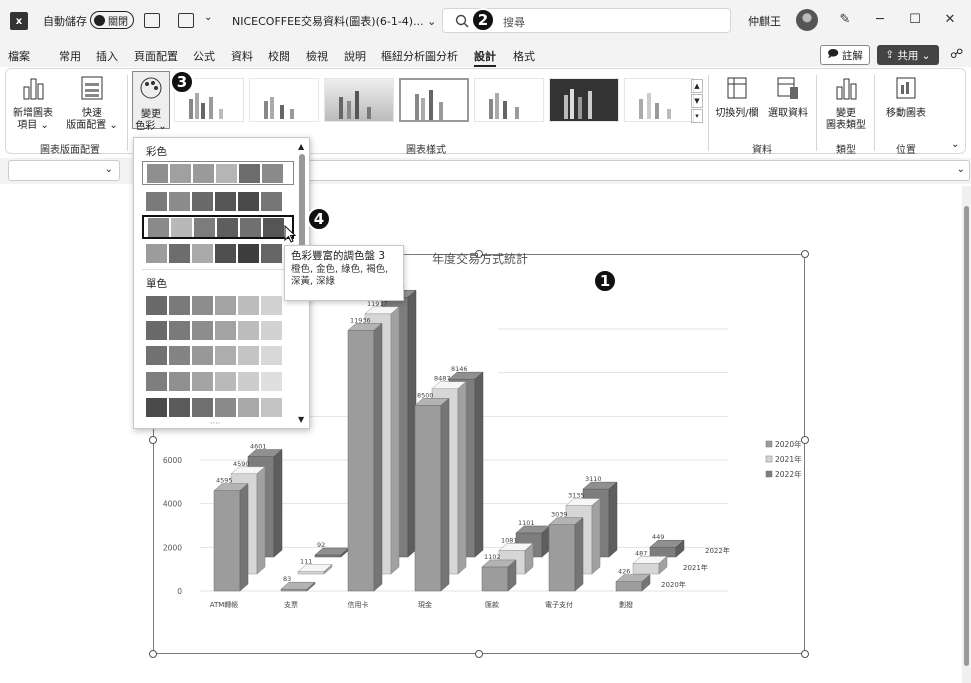 This screenshot has height=683, width=971. I want to click on menu-view: 檢視, so click(317, 56).